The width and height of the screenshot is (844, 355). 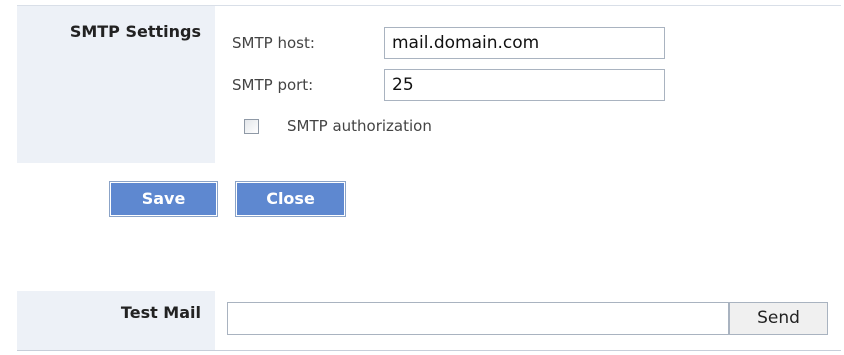 What do you see at coordinates (524, 43) in the screenshot?
I see `smtp-host-input` at bounding box center [524, 43].